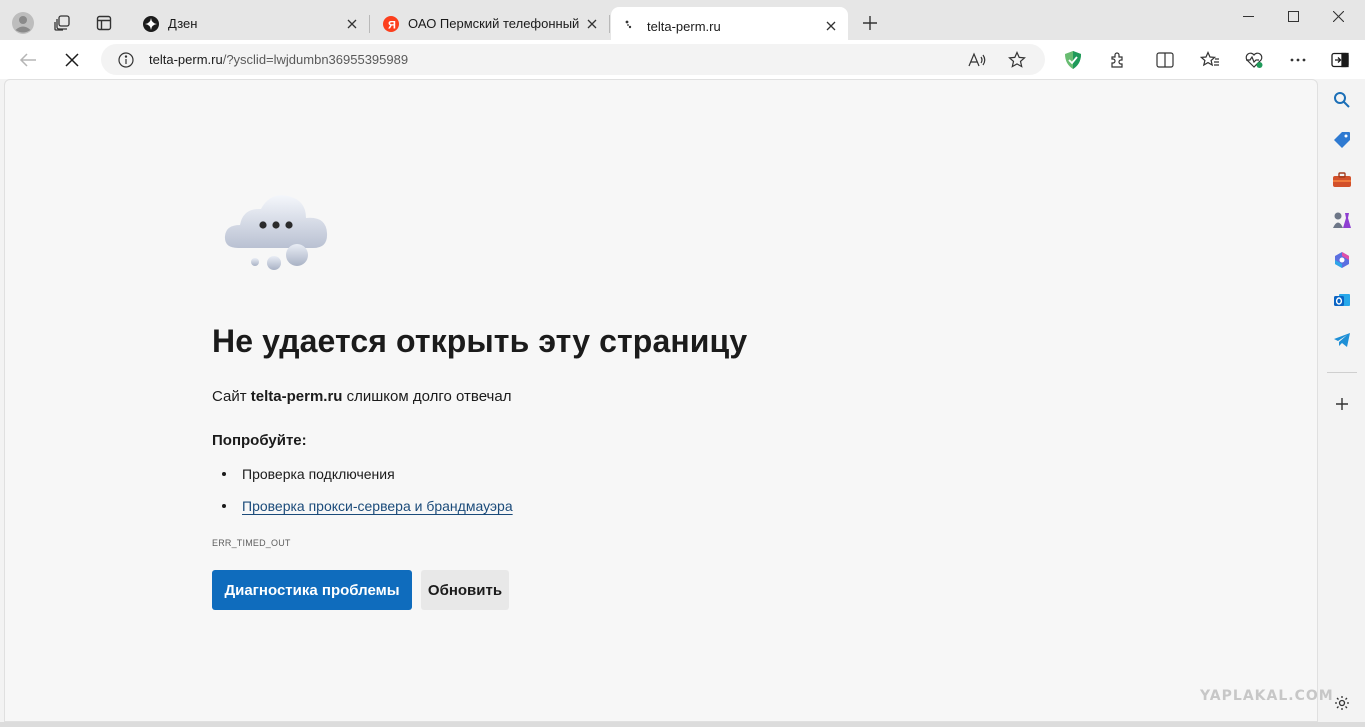 This screenshot has height=727, width=1365. Describe the element at coordinates (1165, 60) in the screenshot. I see `split-screen-icon` at that location.